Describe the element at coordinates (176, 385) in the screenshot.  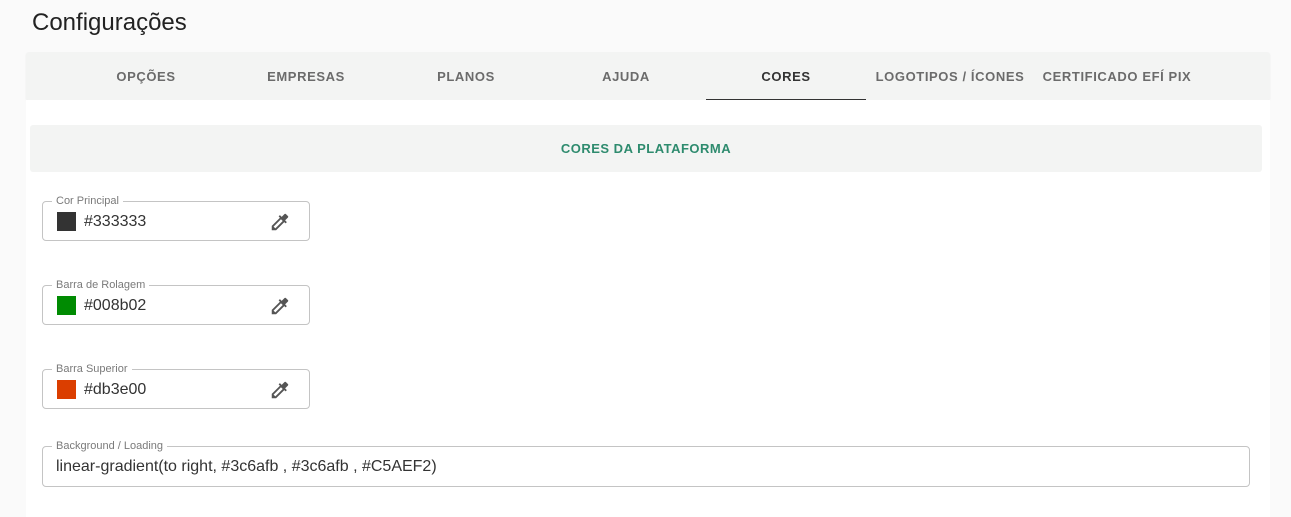
I see `topbar-color-field: Barra Superior #db3e00` at that location.